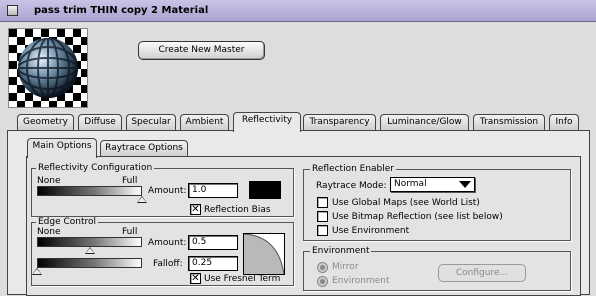  What do you see at coordinates (100, 122) in the screenshot?
I see `tab-diffuse: Diffuse` at bounding box center [100, 122].